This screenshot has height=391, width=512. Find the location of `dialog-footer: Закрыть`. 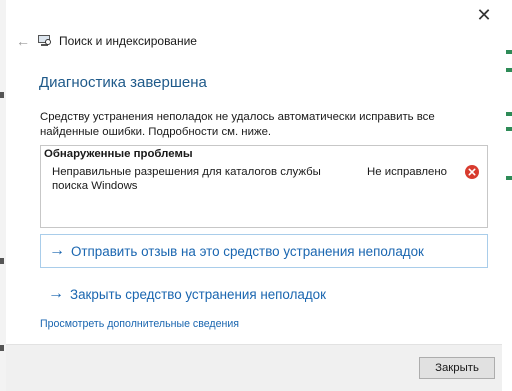

dialog-footer: Закрыть is located at coordinates (254, 367).